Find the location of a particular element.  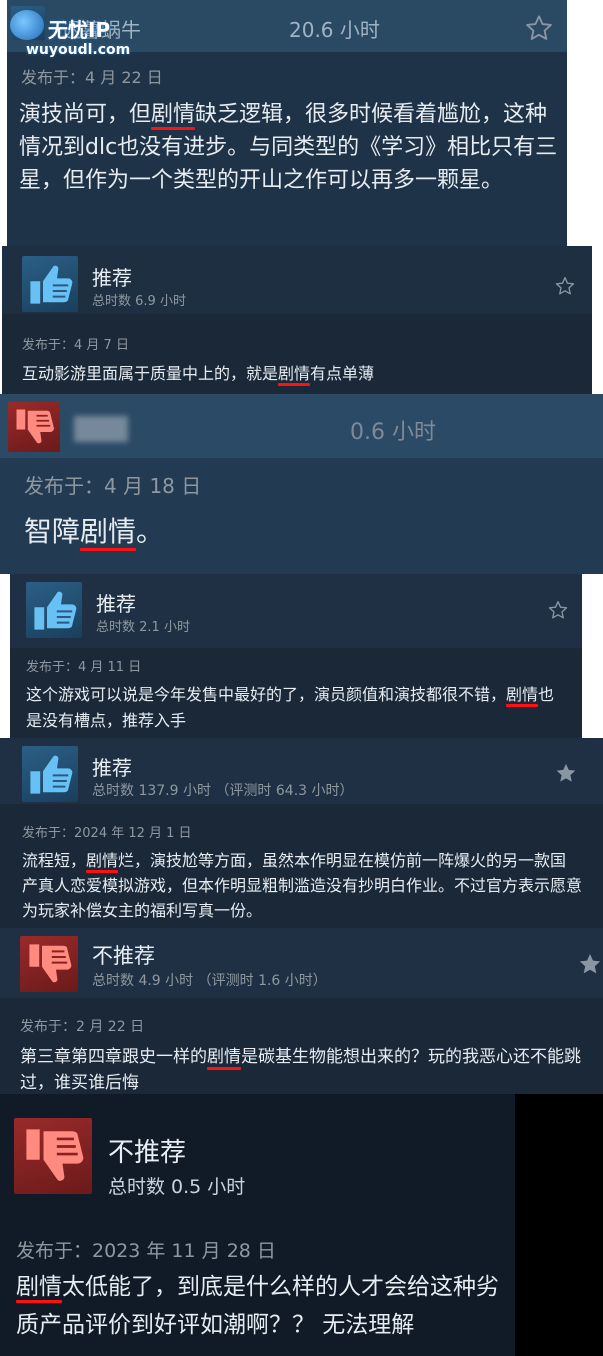

watermark: 无忧IP wuyoudl.com is located at coordinates (81, 33).